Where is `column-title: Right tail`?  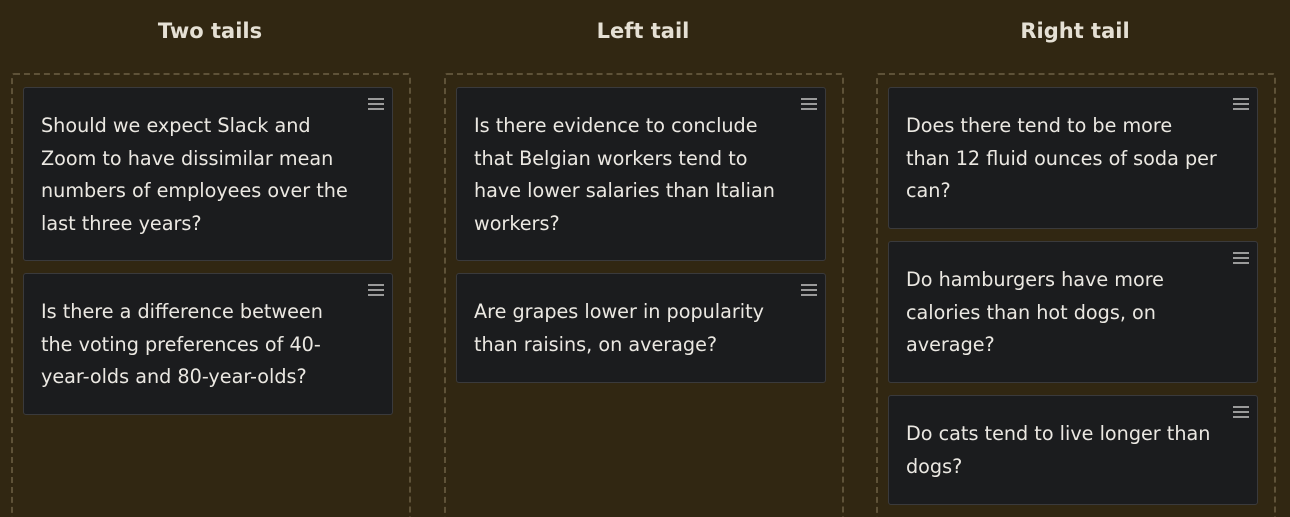 column-title: Right tail is located at coordinates (1075, 31).